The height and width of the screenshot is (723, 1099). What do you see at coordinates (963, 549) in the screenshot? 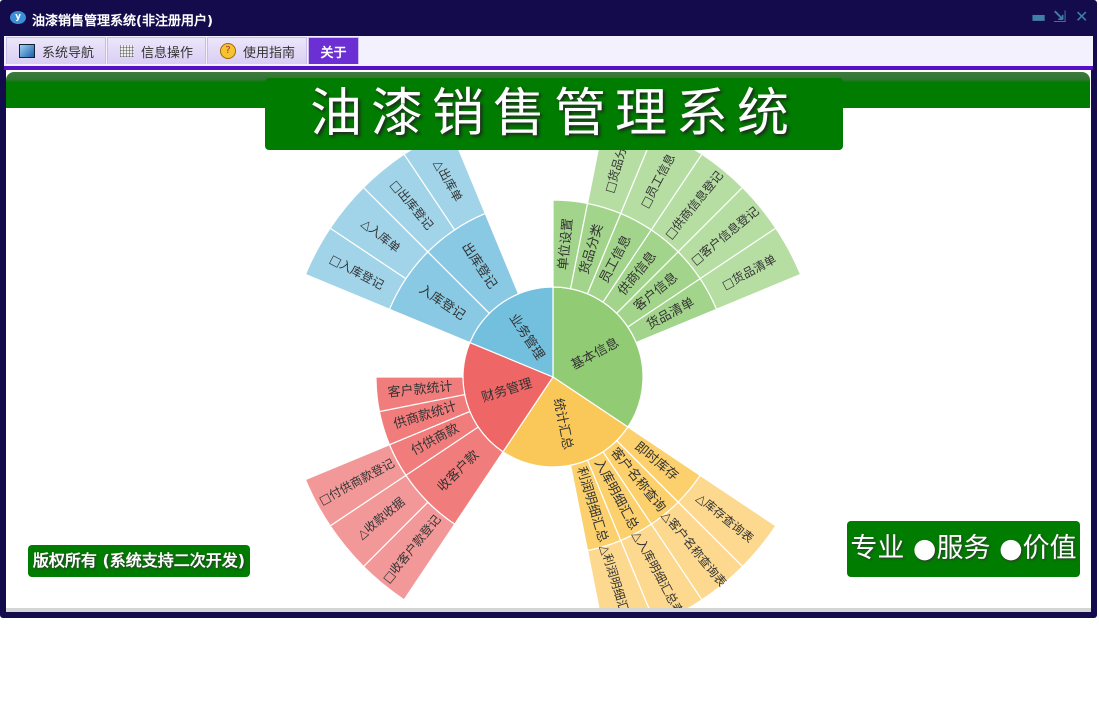
I see `slogan-badge: 专业 ●服务 ●价值` at bounding box center [963, 549].